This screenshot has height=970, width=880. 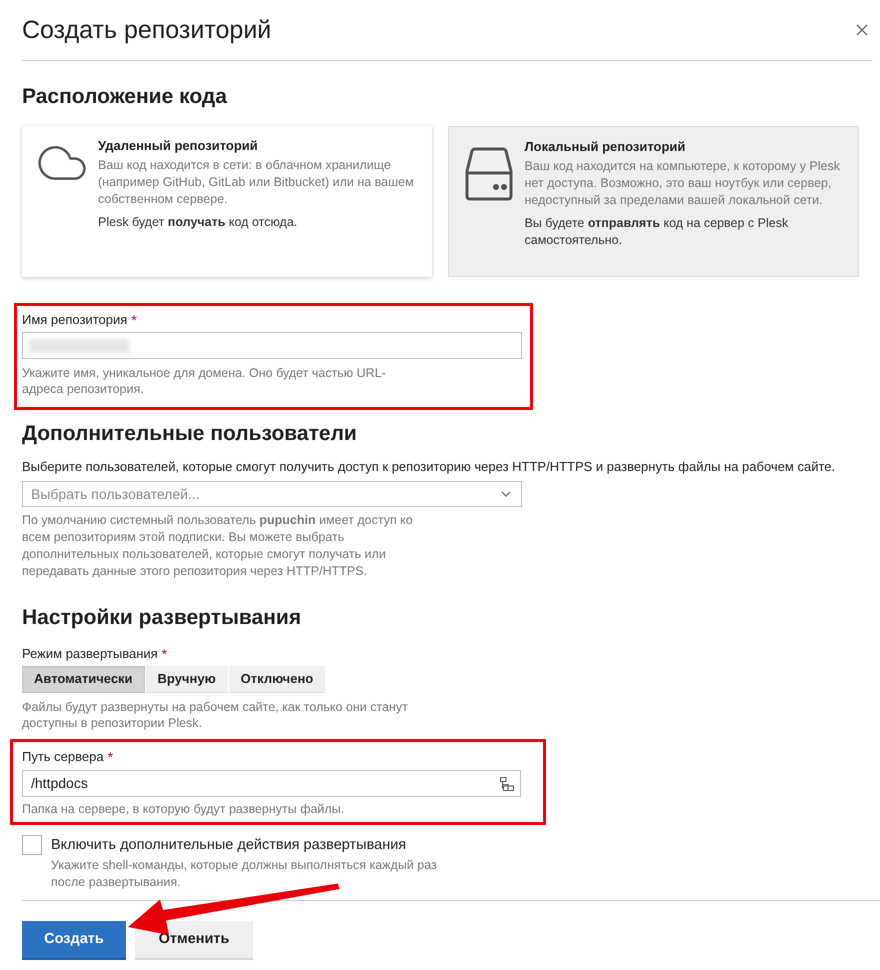 I want to click on mode-segment-button: Вручную, so click(x=187, y=679).